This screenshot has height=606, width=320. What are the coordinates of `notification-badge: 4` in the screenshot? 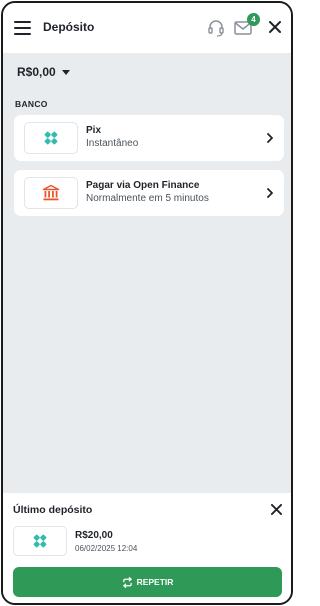 It's located at (253, 19).